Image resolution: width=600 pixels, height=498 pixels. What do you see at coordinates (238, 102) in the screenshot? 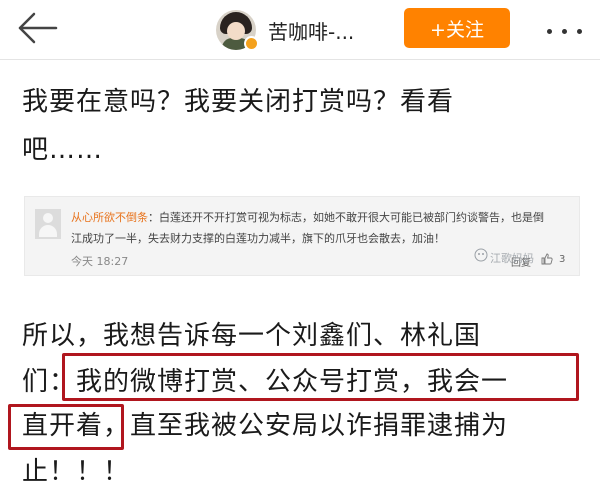
I see `post-text-line: 我要在意吗？我要关闭打赏吗？看看` at bounding box center [238, 102].